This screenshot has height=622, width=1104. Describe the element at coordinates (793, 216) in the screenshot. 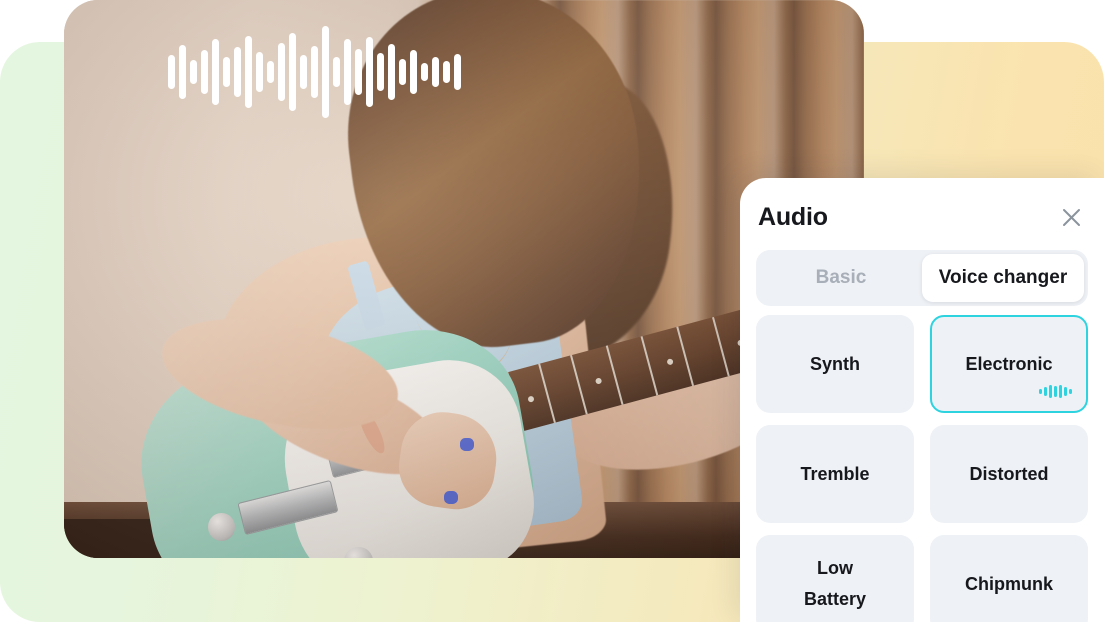

I see `page-title: Audio` at that location.